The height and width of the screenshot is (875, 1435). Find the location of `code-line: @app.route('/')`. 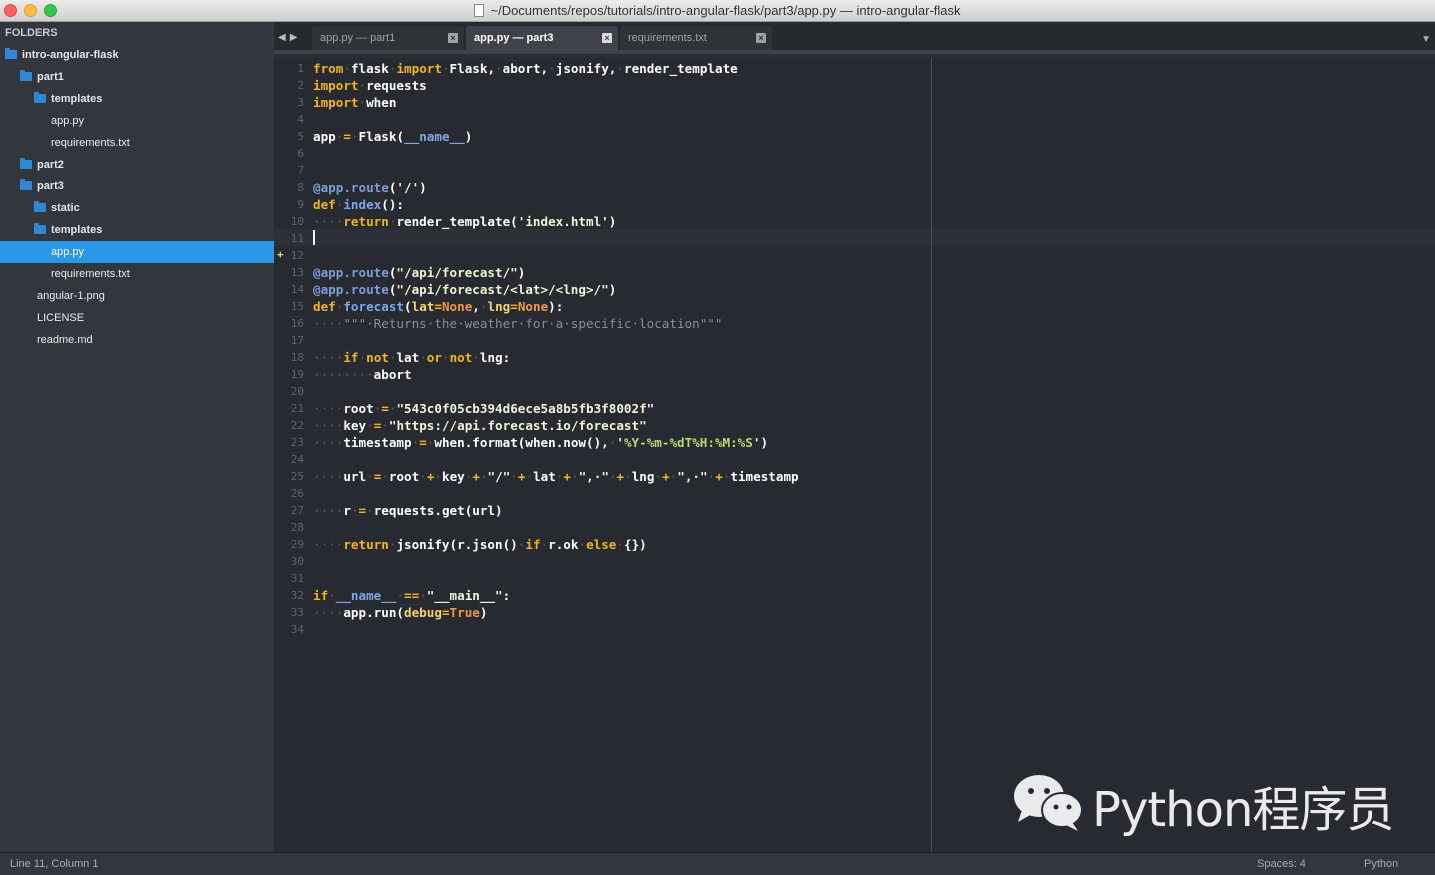

code-line: @app.route('/') is located at coordinates (370, 187).